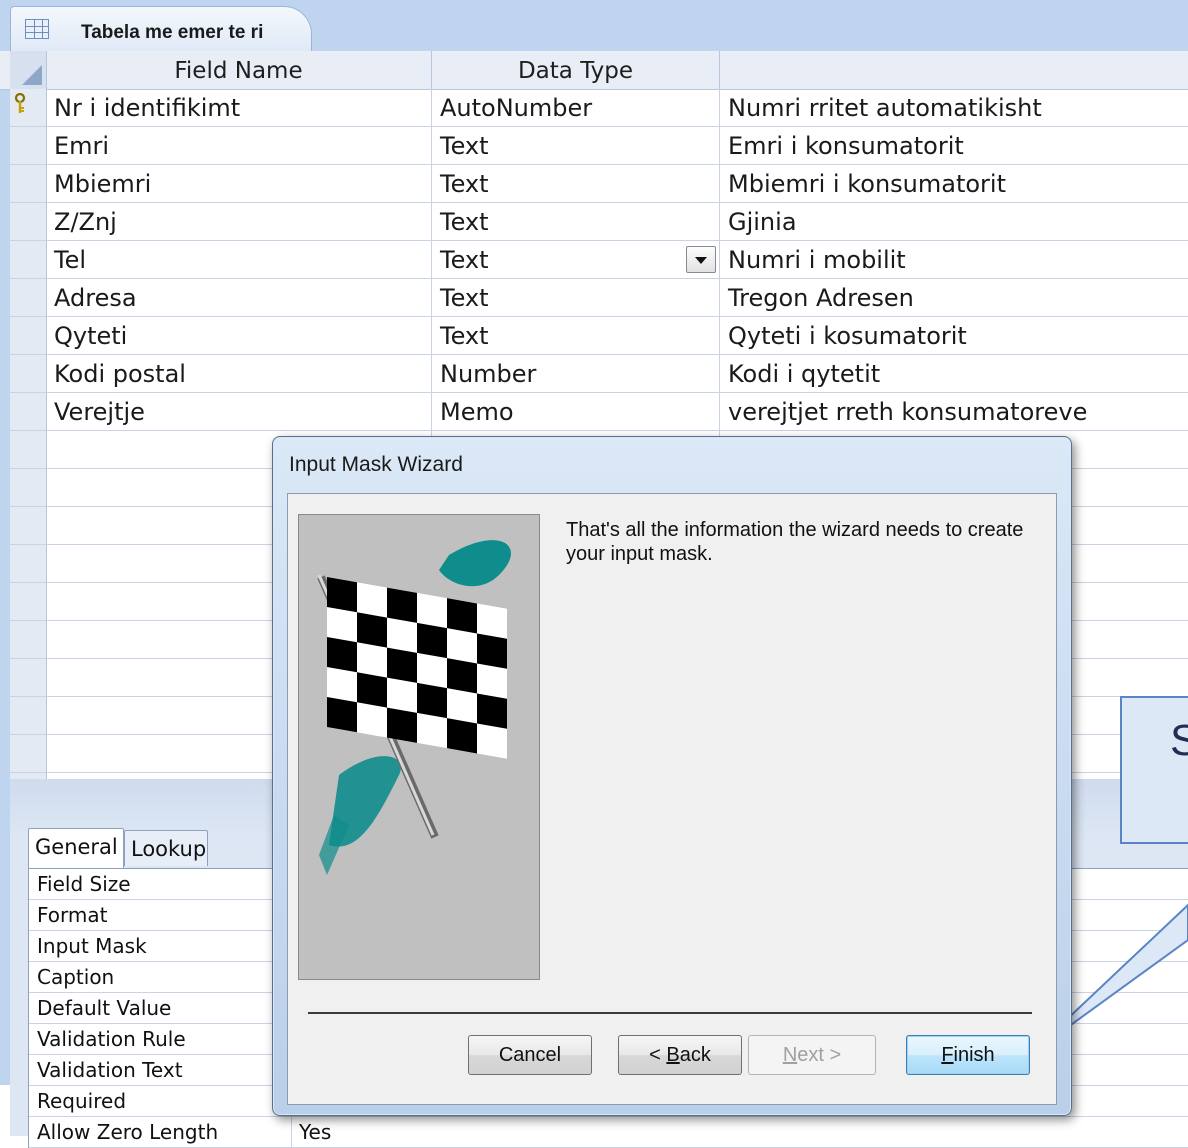  Describe the element at coordinates (670, 1013) in the screenshot. I see `separator-line` at that location.